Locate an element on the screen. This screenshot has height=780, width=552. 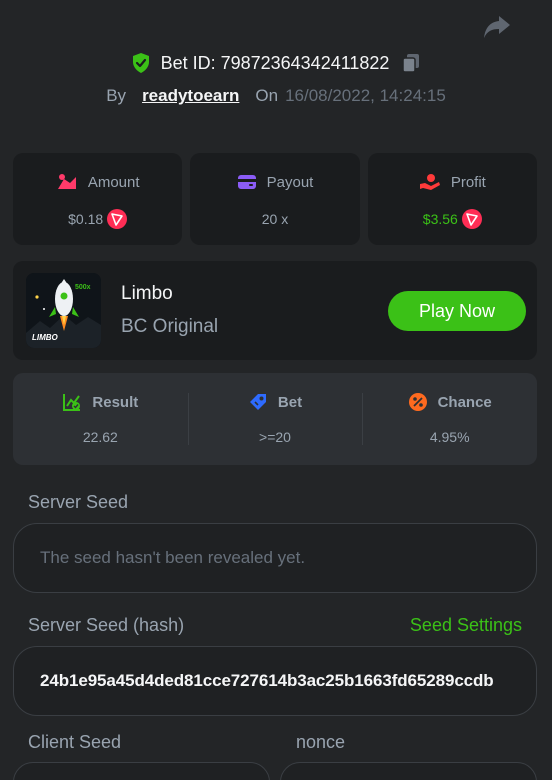
result-chart-icon is located at coordinates (72, 402).